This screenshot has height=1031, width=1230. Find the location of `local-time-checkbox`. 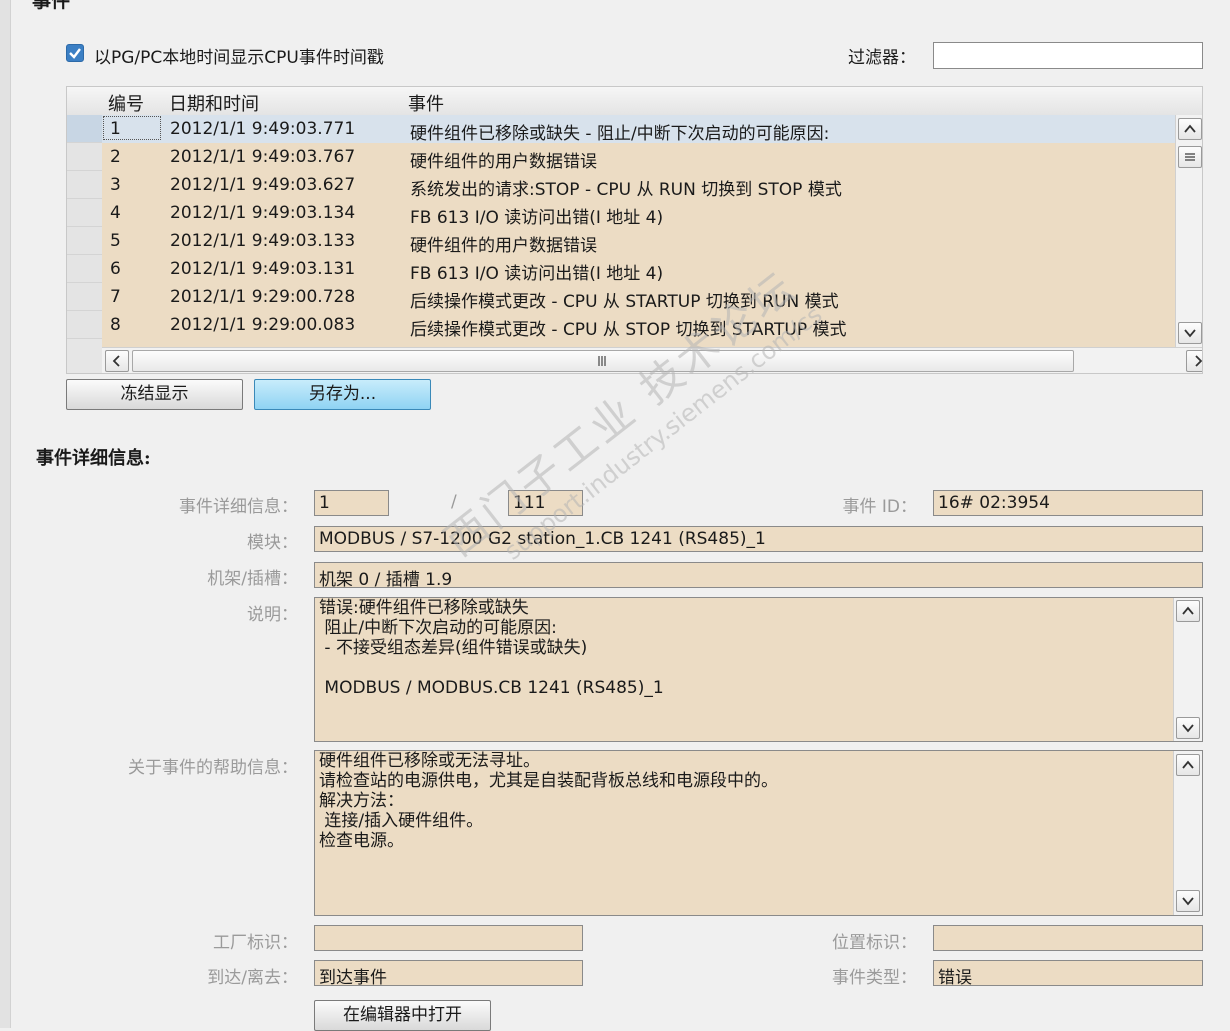

local-time-checkbox is located at coordinates (75, 53).